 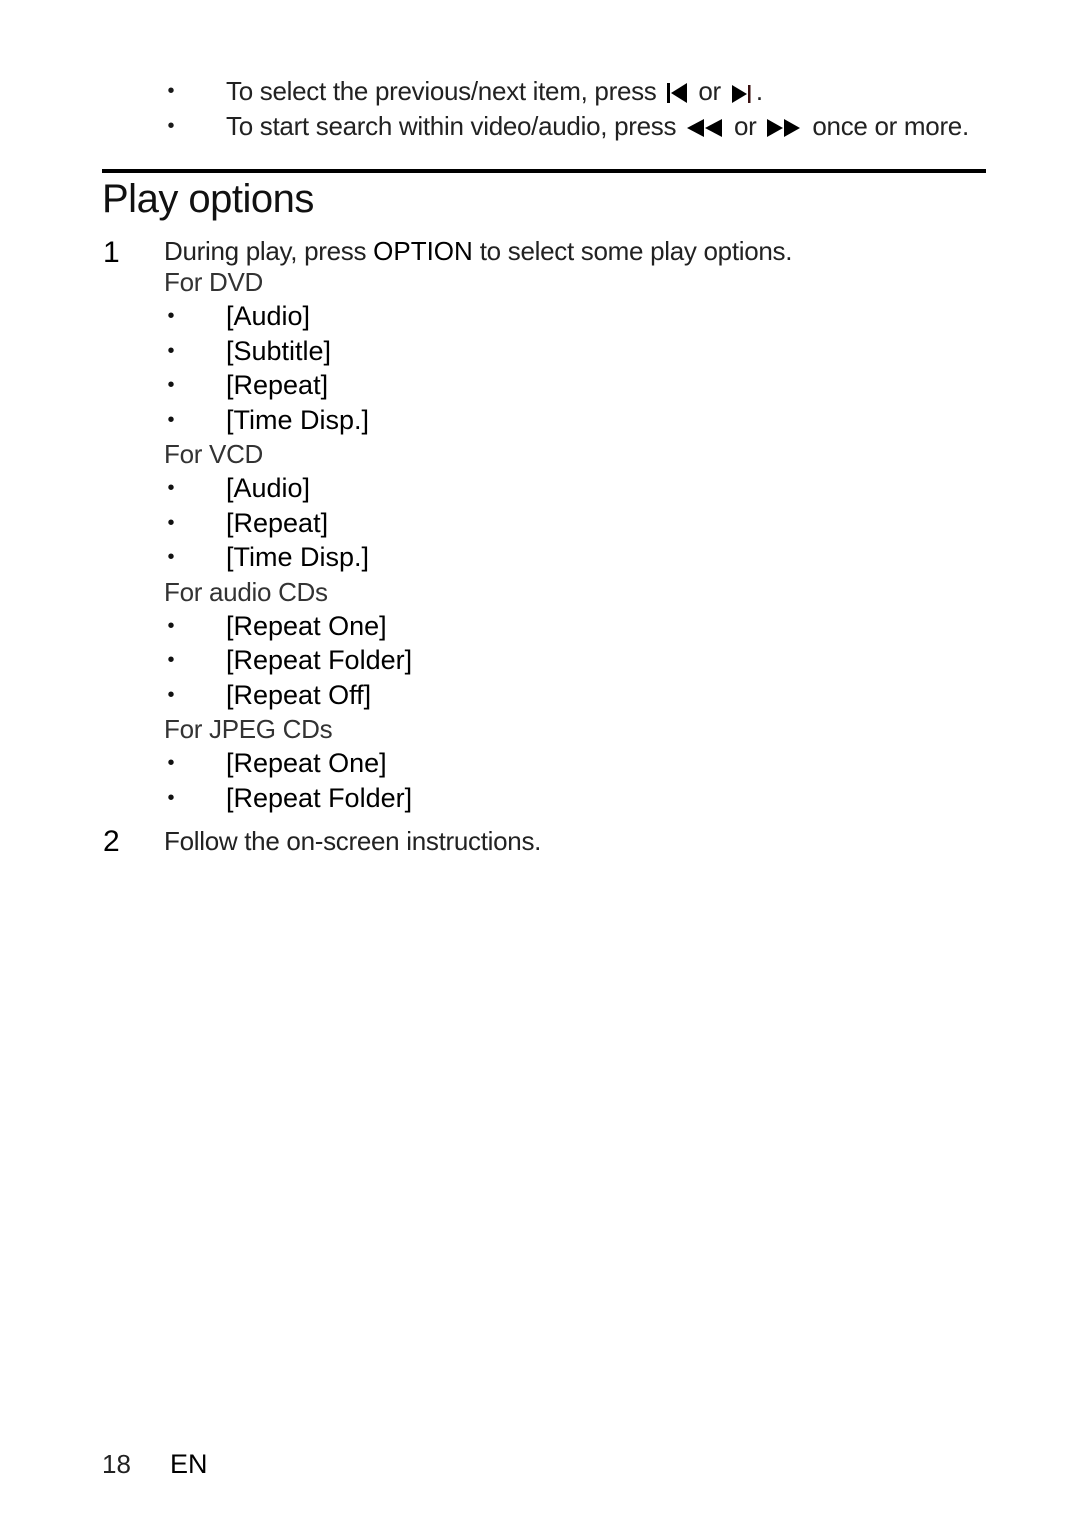 I want to click on group-label-jpeg-cds: For JPEG CDs, so click(x=248, y=729).